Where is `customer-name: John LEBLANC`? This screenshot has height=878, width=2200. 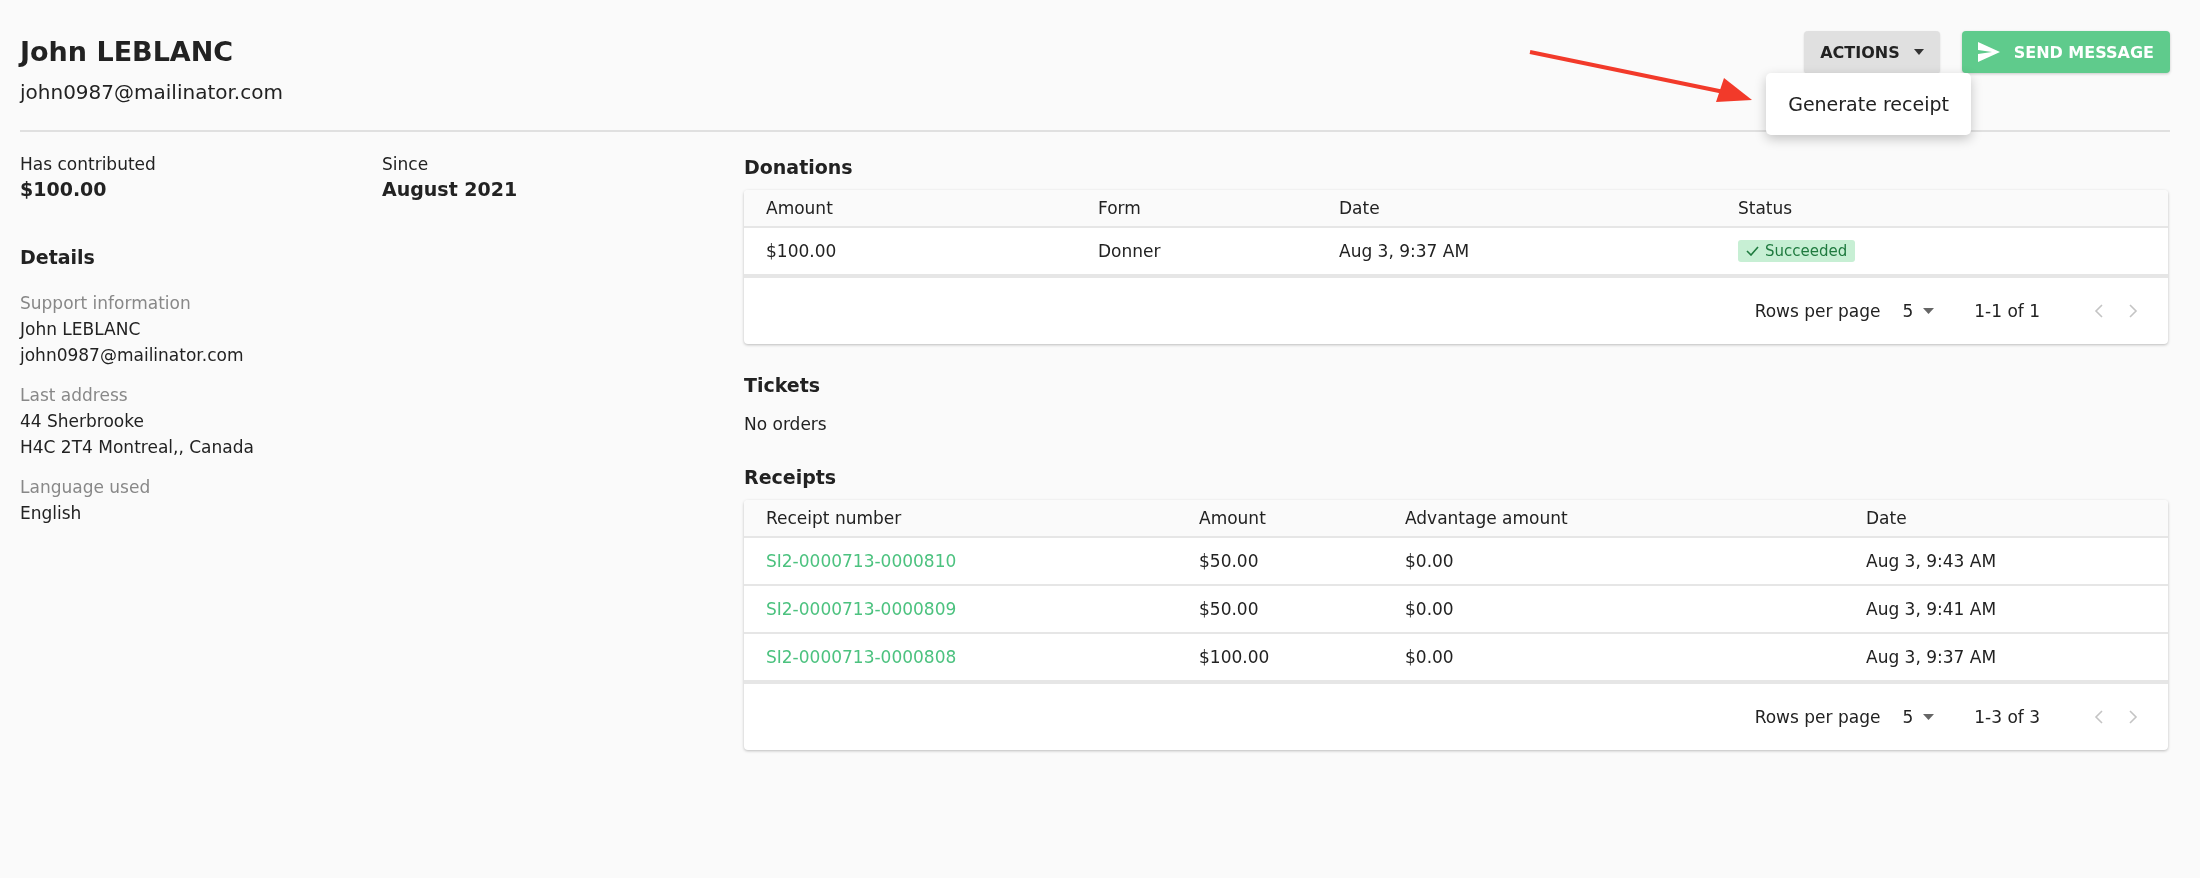 customer-name: John LEBLANC is located at coordinates (127, 52).